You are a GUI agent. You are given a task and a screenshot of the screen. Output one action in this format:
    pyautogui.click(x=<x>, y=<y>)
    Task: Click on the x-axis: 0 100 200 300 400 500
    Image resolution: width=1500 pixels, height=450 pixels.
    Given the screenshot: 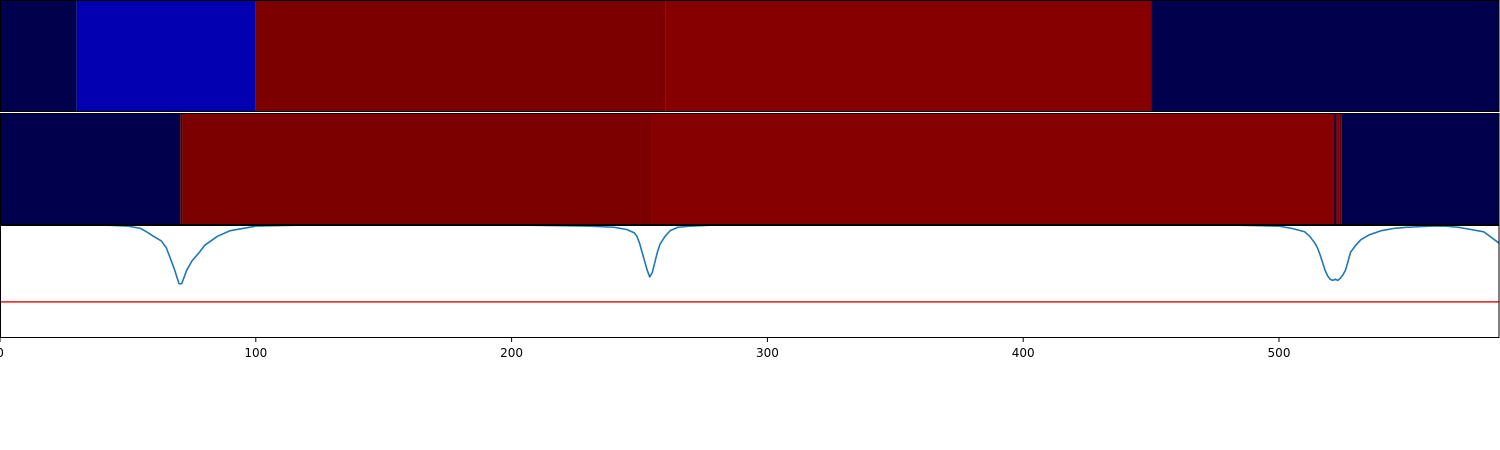 What is the action you would take?
    pyautogui.click(x=645, y=349)
    